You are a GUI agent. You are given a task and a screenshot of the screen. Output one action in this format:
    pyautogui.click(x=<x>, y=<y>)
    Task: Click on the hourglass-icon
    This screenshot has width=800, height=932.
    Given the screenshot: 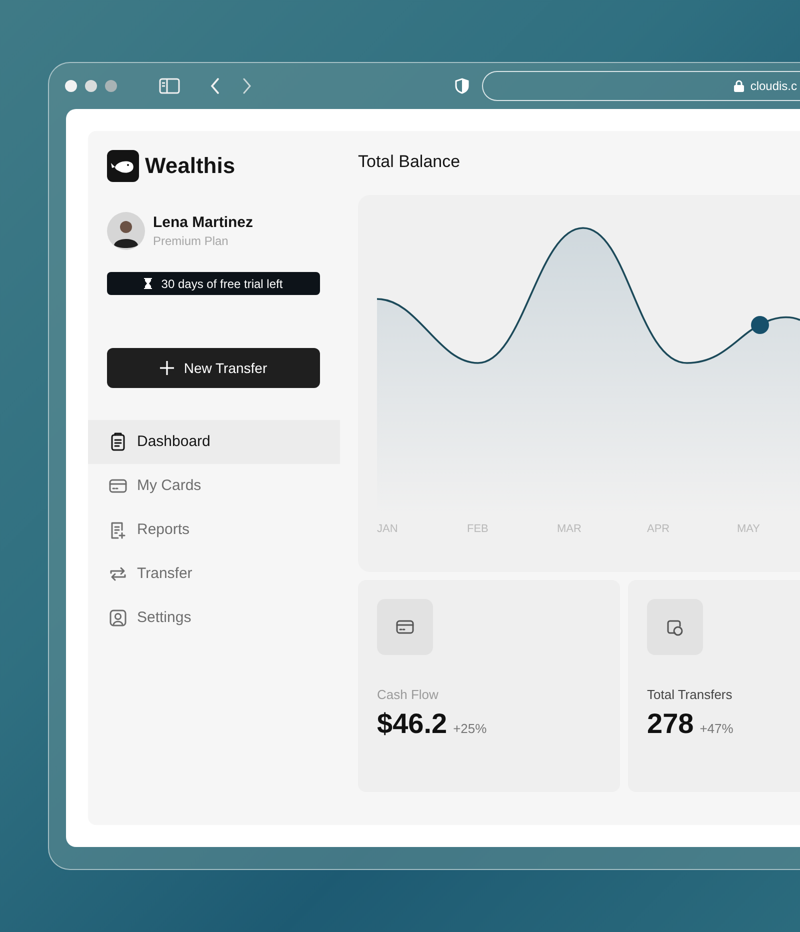 What is the action you would take?
    pyautogui.click(x=148, y=283)
    